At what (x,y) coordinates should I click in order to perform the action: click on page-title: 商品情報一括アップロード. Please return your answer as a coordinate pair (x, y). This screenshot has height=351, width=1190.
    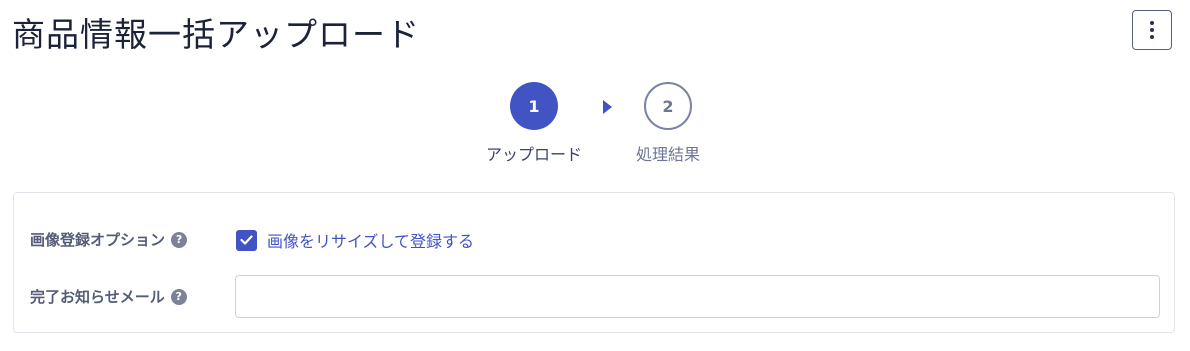
    Looking at the image, I should click on (216, 34).